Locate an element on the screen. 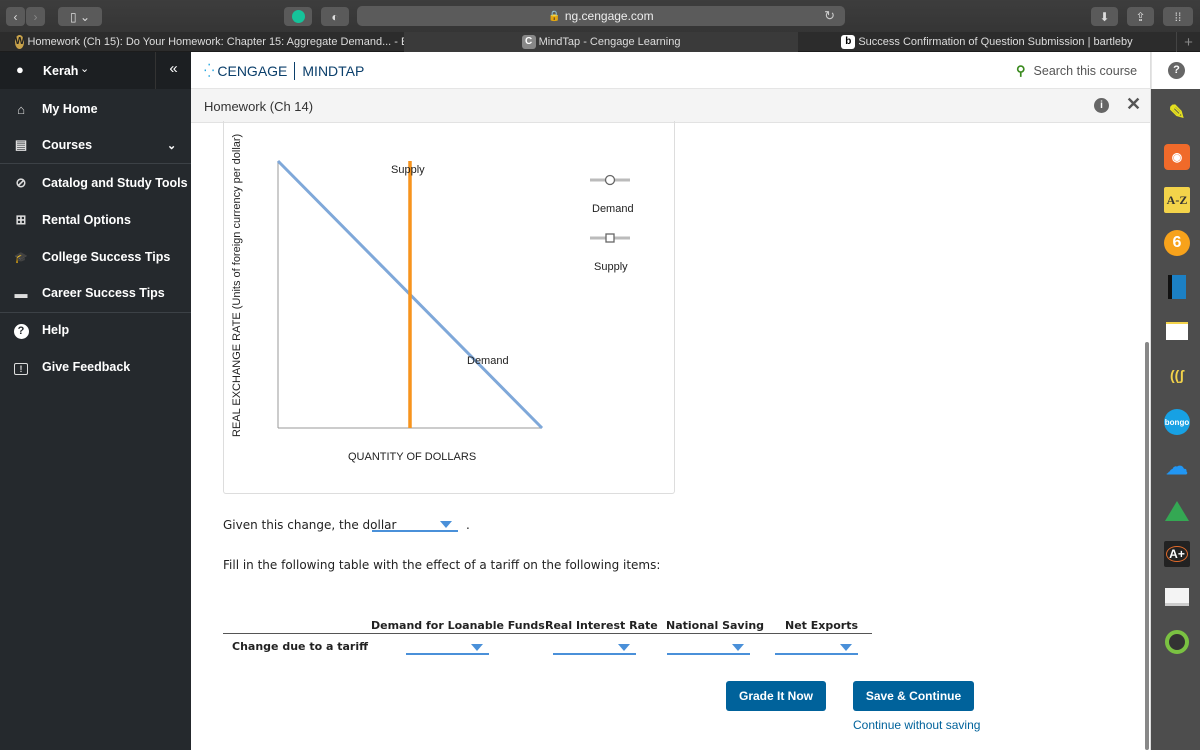 The width and height of the screenshot is (1200, 750). sidebar-item-rental-options: ⊞ Rental Options is located at coordinates (95, 220).